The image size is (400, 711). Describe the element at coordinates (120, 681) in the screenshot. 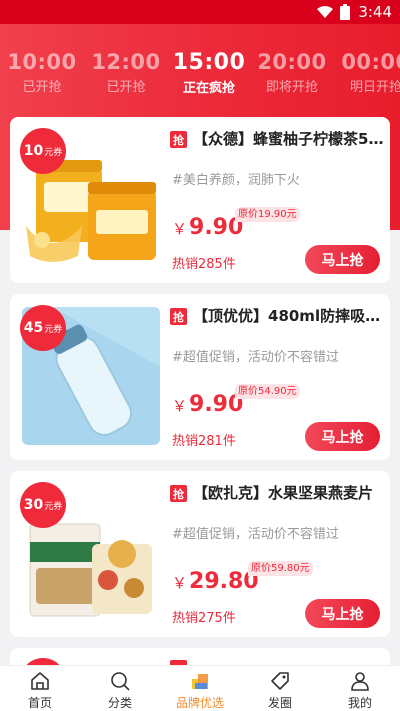

I see `search-icon` at that location.